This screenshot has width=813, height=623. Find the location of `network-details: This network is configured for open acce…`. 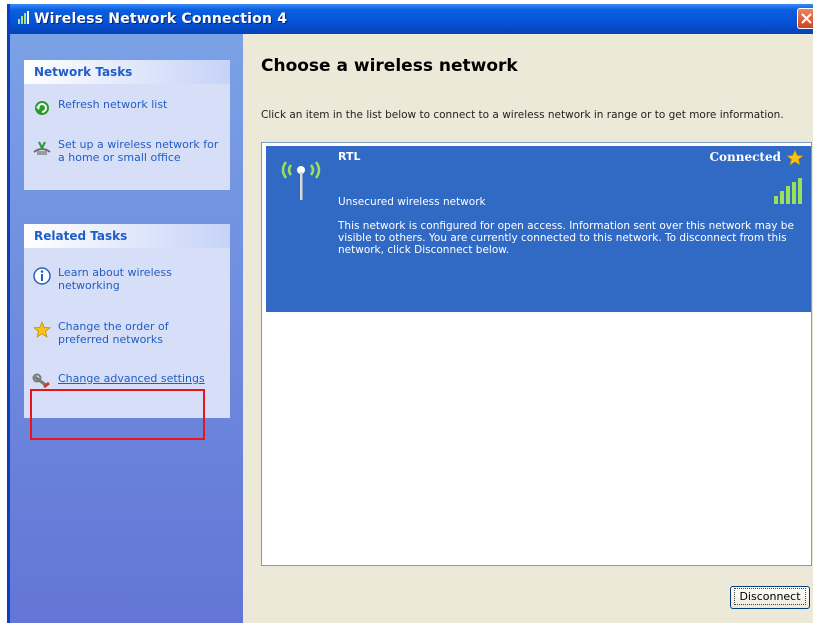

network-details: This network is configured for open acce… is located at coordinates (566, 238).